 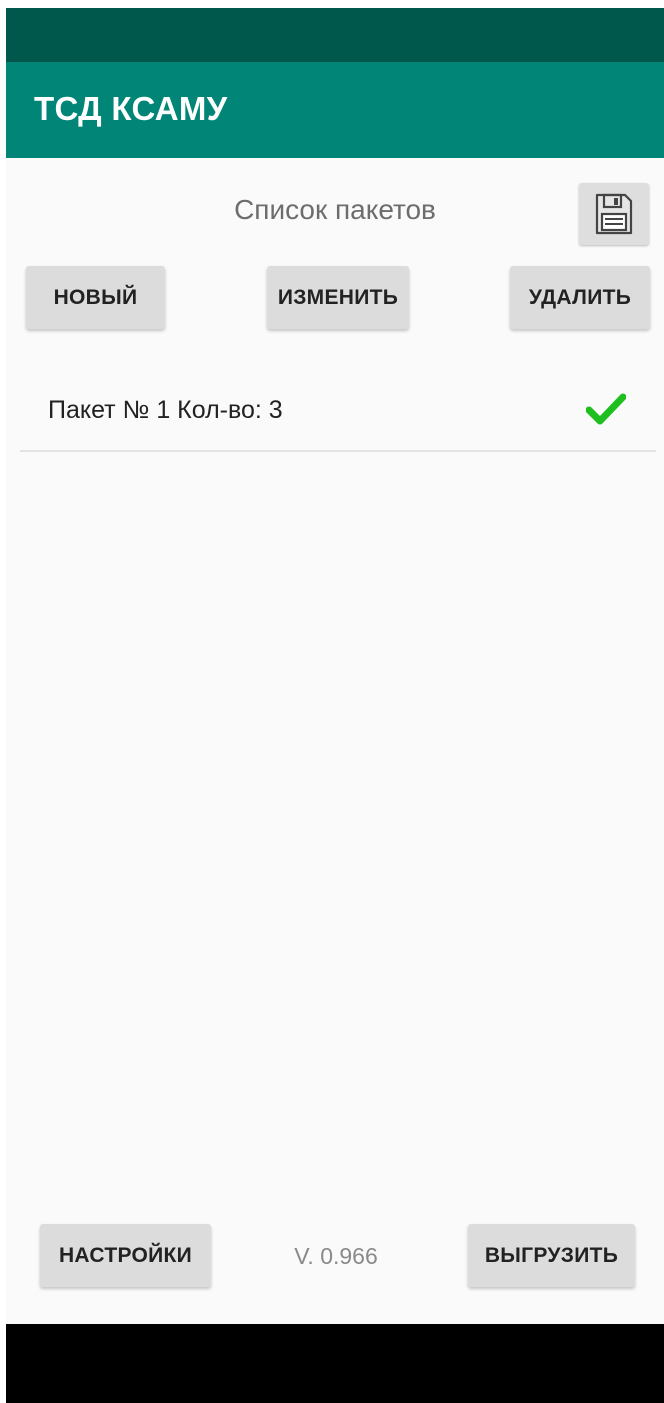 What do you see at coordinates (165, 410) in the screenshot?
I see `package-label: Пакет № 1 Кол-во: 3` at bounding box center [165, 410].